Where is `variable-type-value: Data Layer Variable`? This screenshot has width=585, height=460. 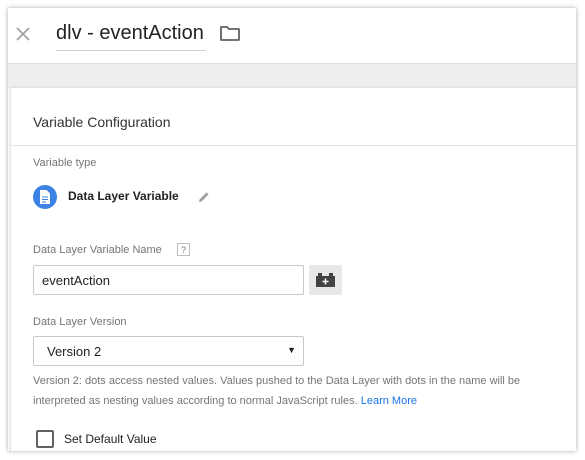
variable-type-value: Data Layer Variable is located at coordinates (123, 196).